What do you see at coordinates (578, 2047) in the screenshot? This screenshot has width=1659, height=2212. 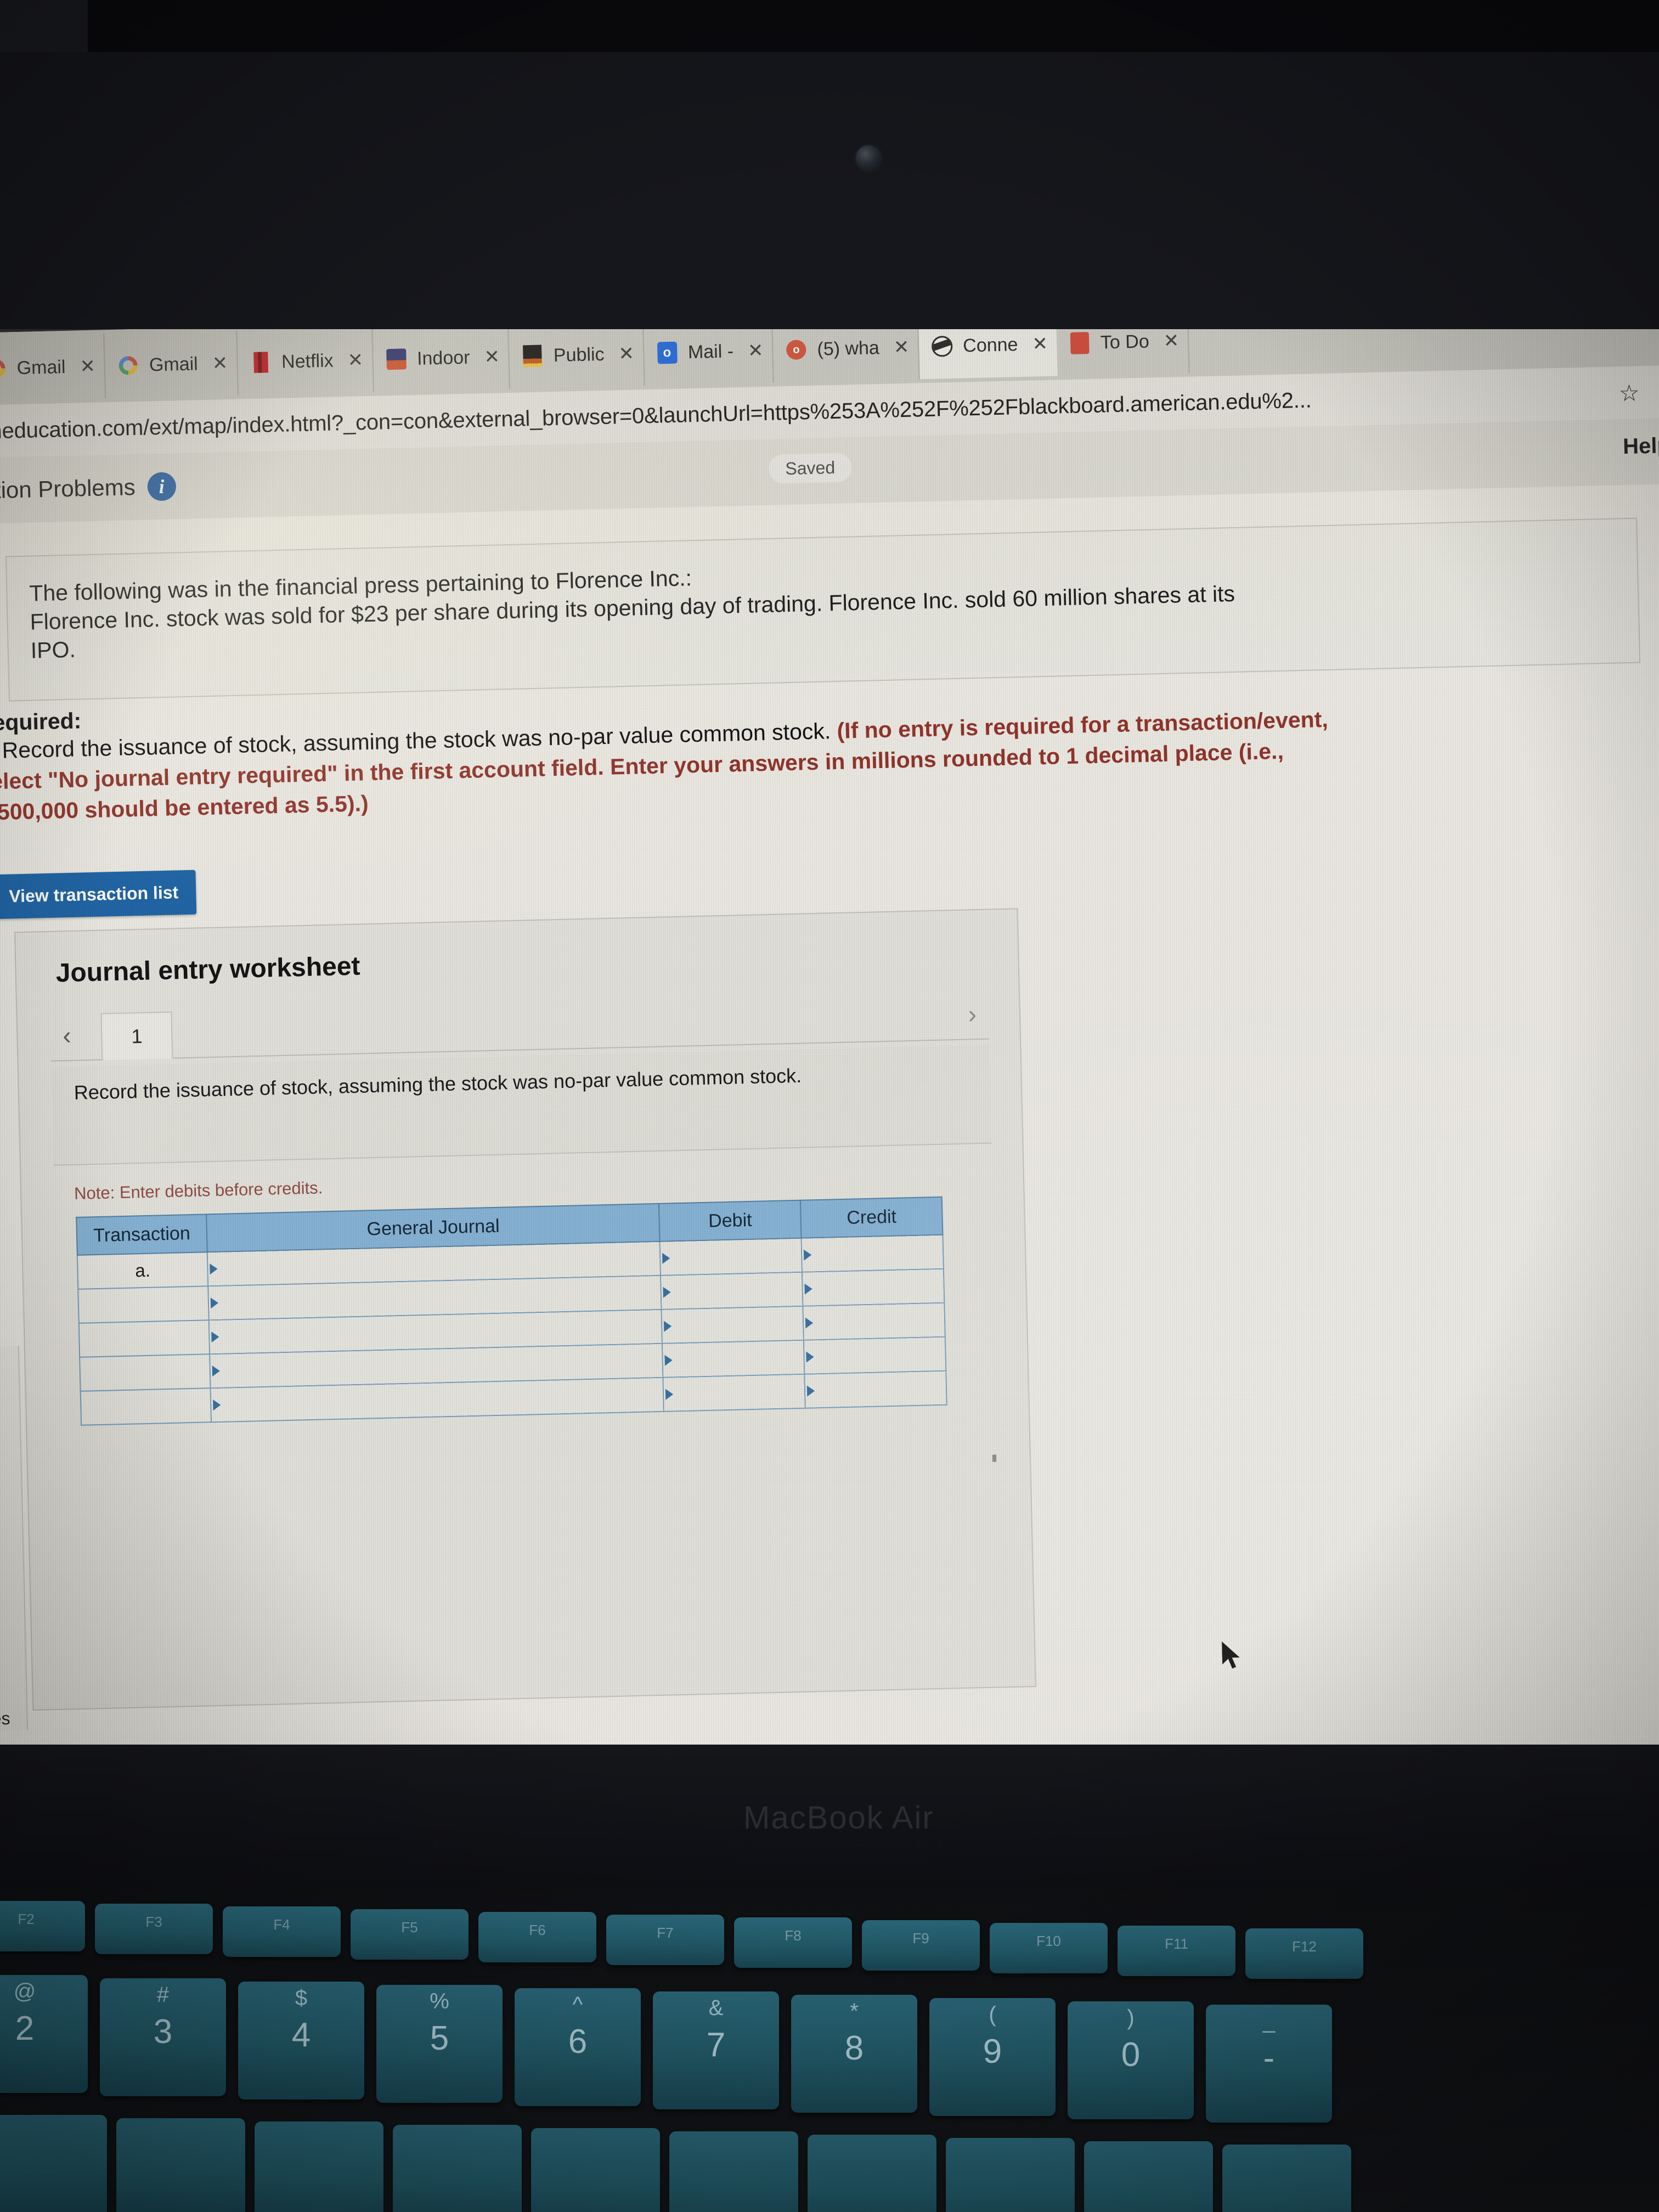 I see `key-6: ^ 6` at bounding box center [578, 2047].